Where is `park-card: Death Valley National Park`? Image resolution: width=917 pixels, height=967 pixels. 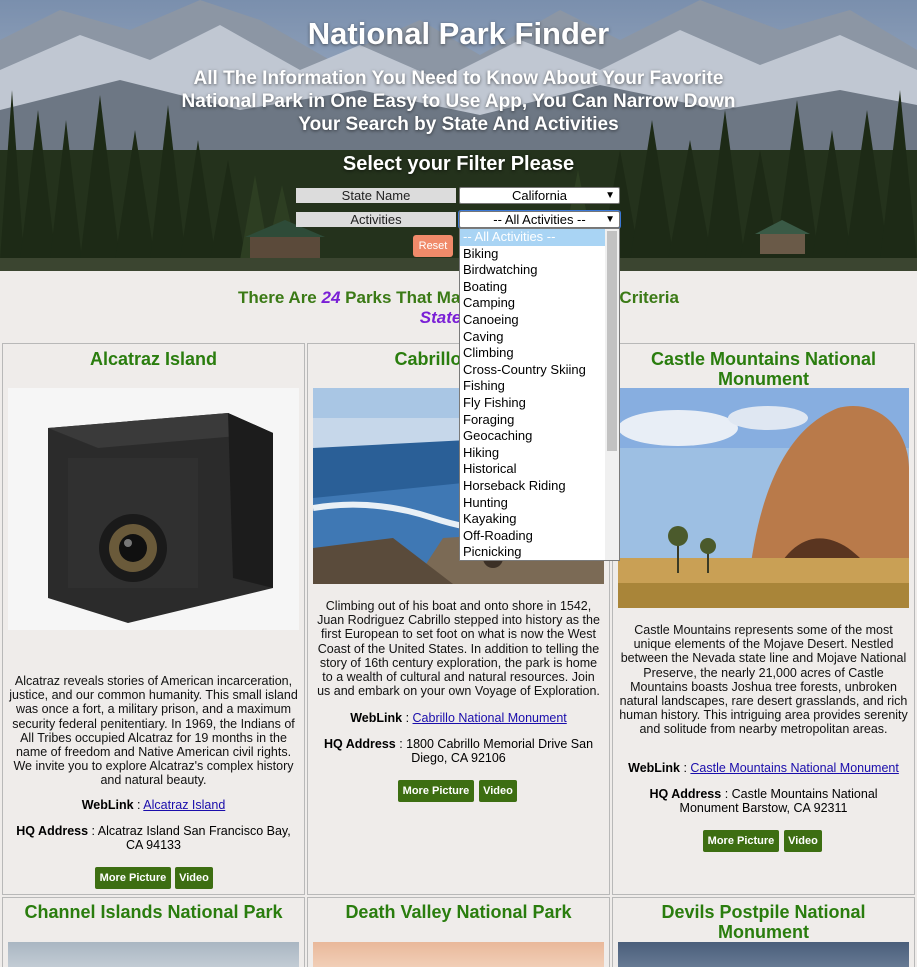 park-card: Death Valley National Park is located at coordinates (458, 932).